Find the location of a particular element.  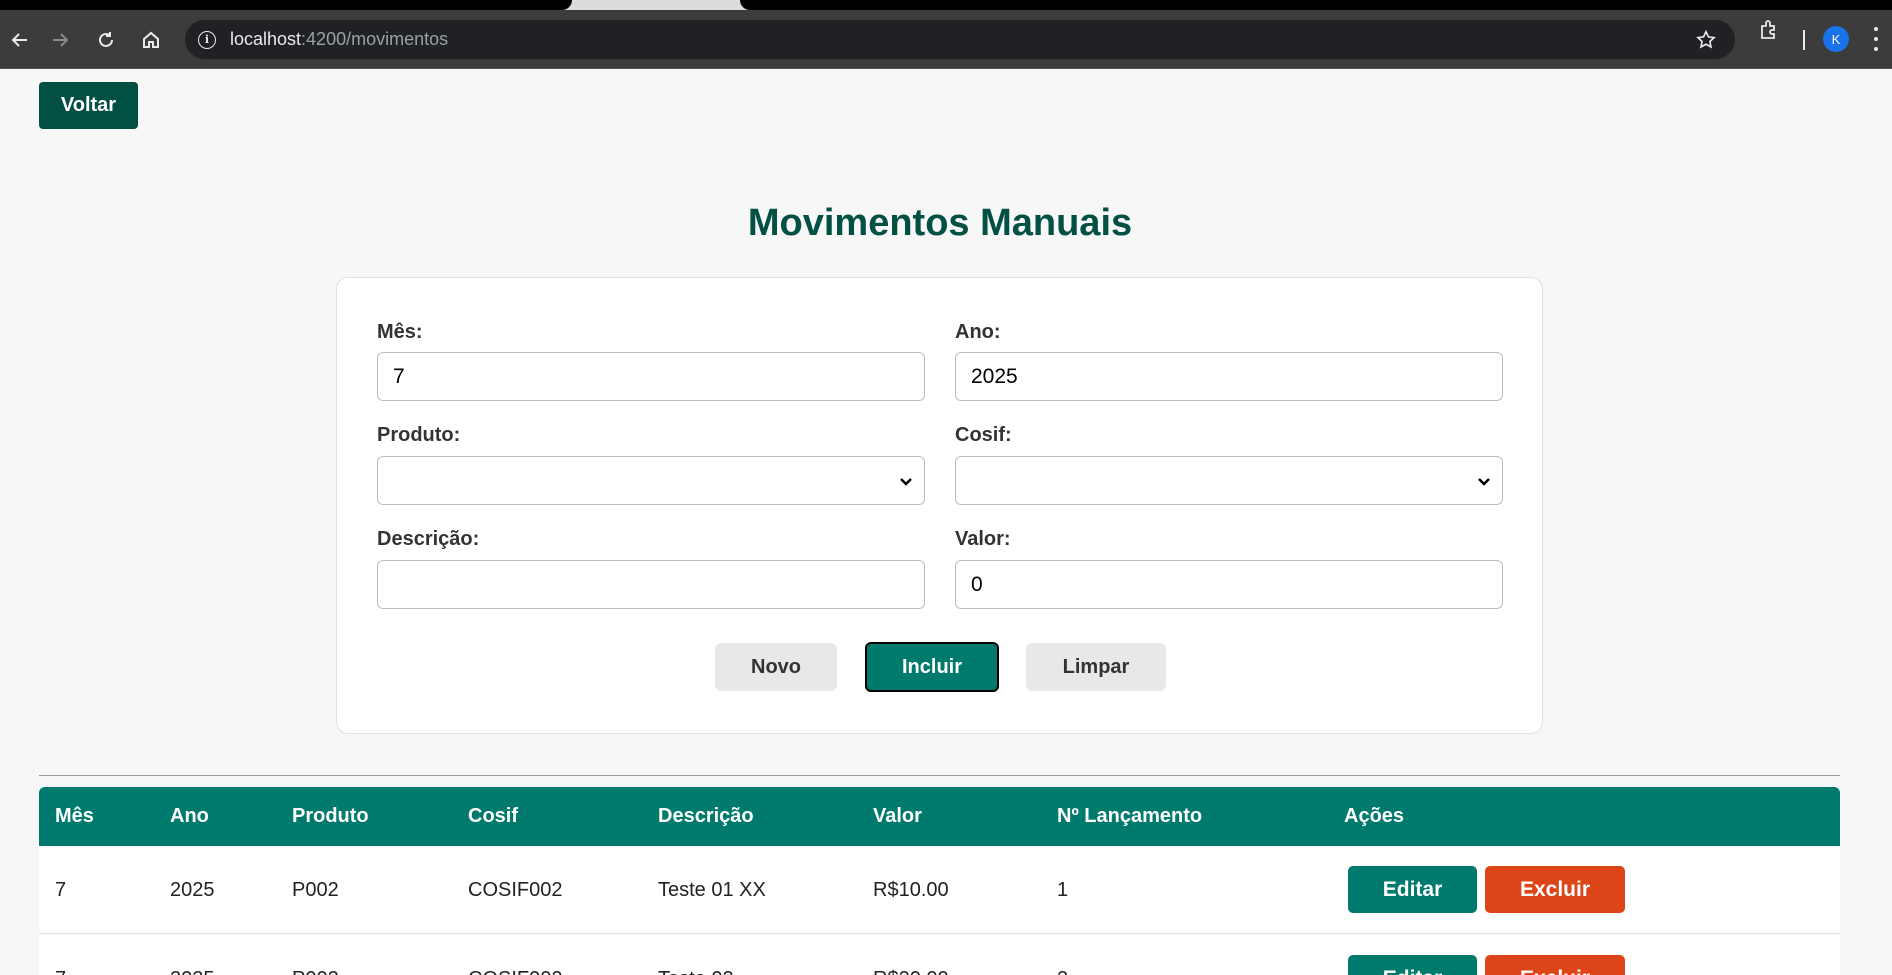

cell-valor: R$10.00 is located at coordinates (911, 889).